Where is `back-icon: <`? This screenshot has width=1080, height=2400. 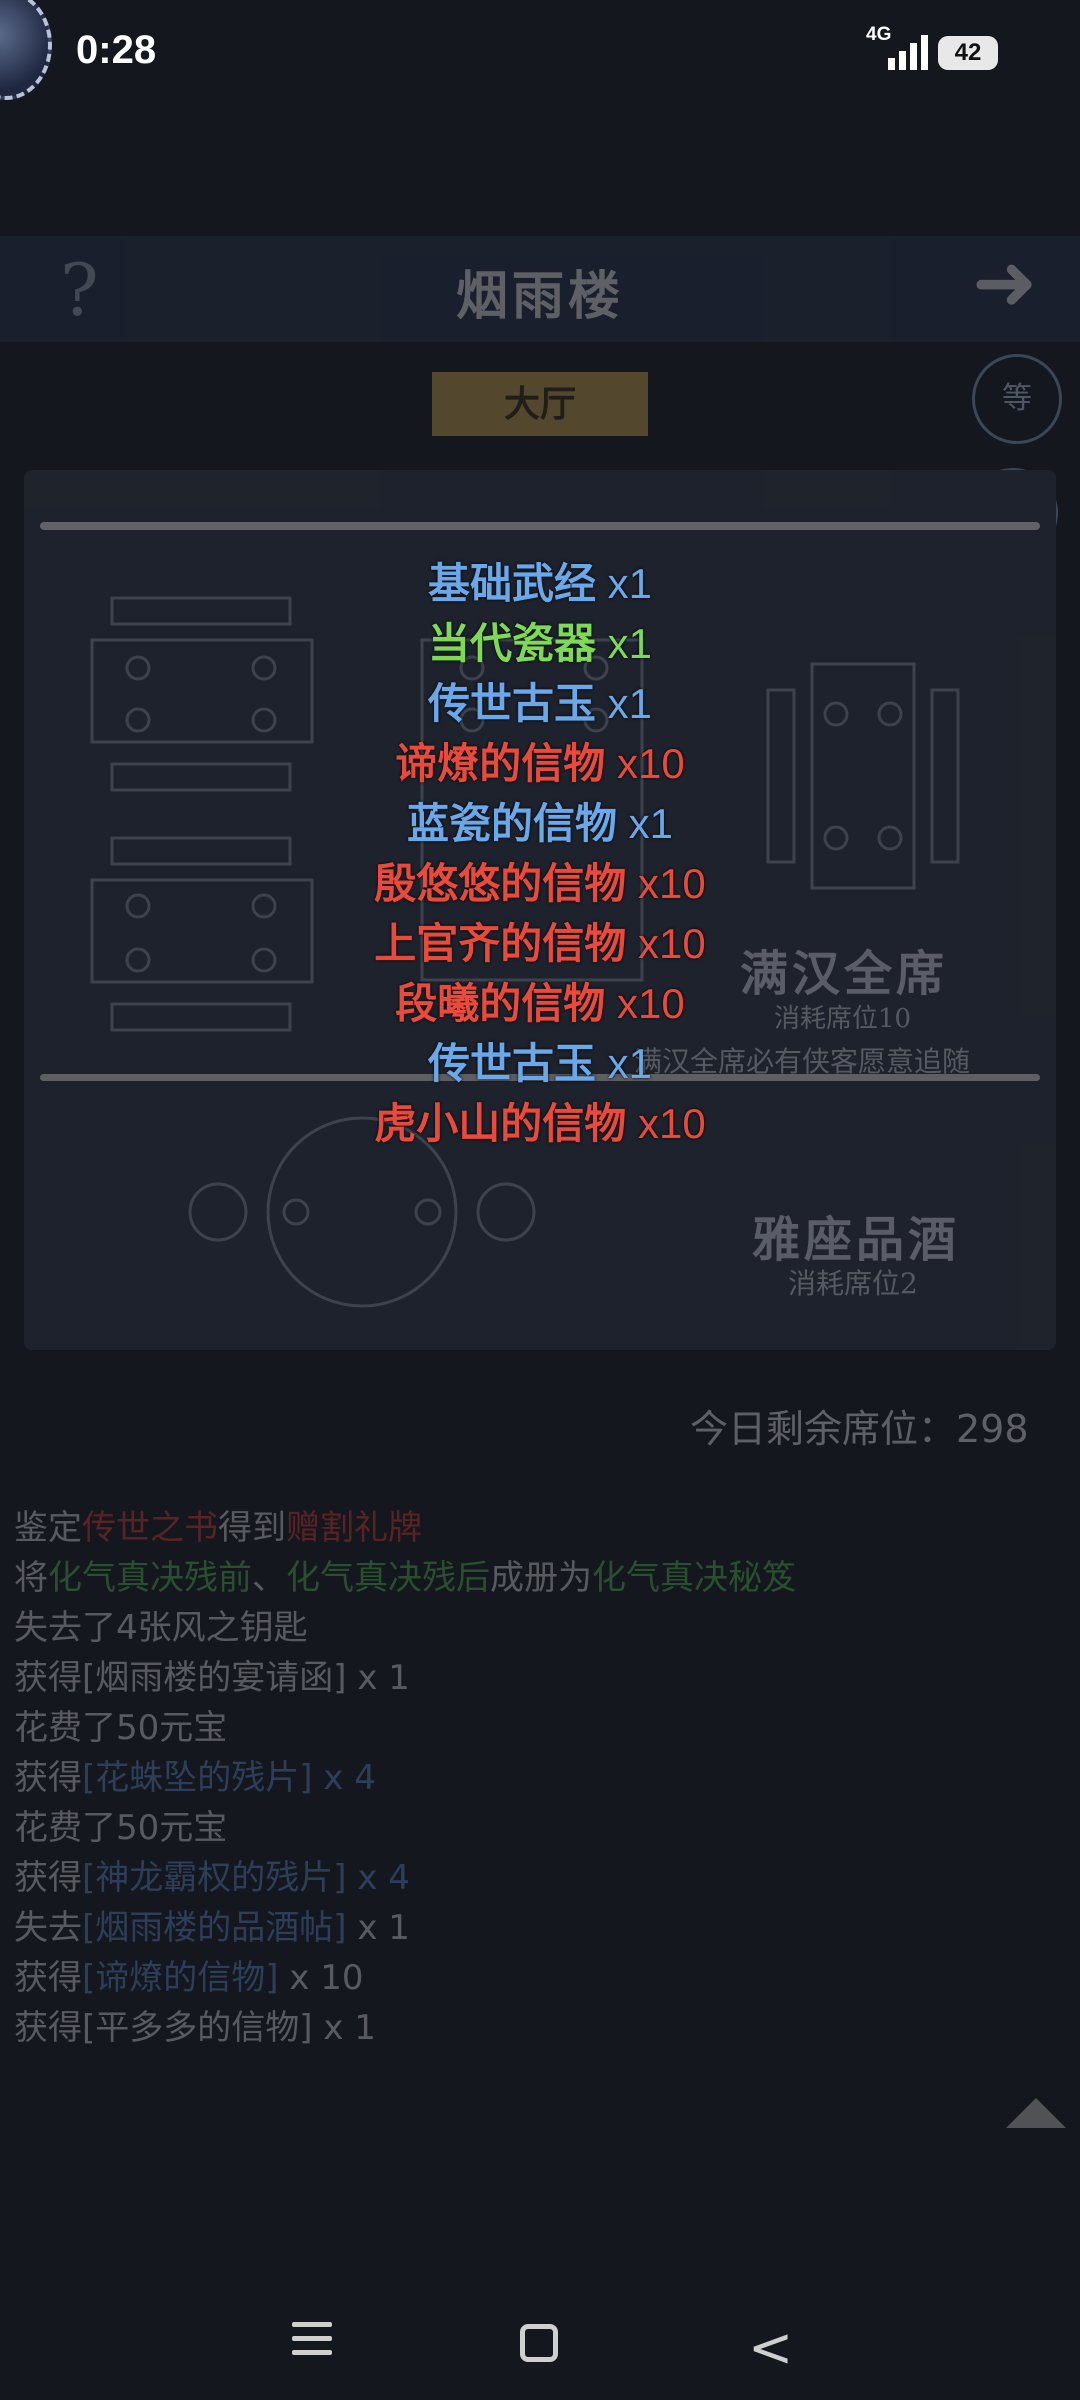 back-icon: < is located at coordinates (770, 2347).